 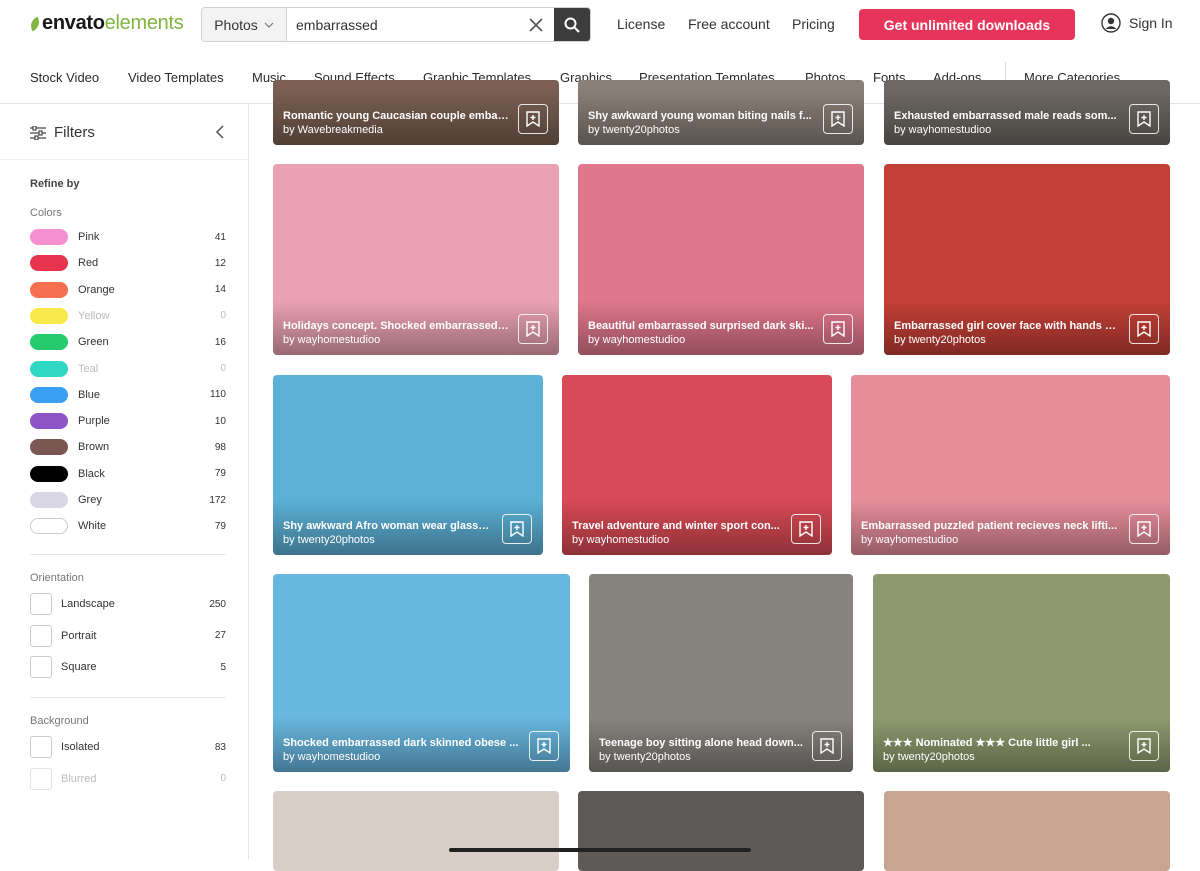 What do you see at coordinates (420, 24) in the screenshot?
I see `search-input: embarrassed` at bounding box center [420, 24].